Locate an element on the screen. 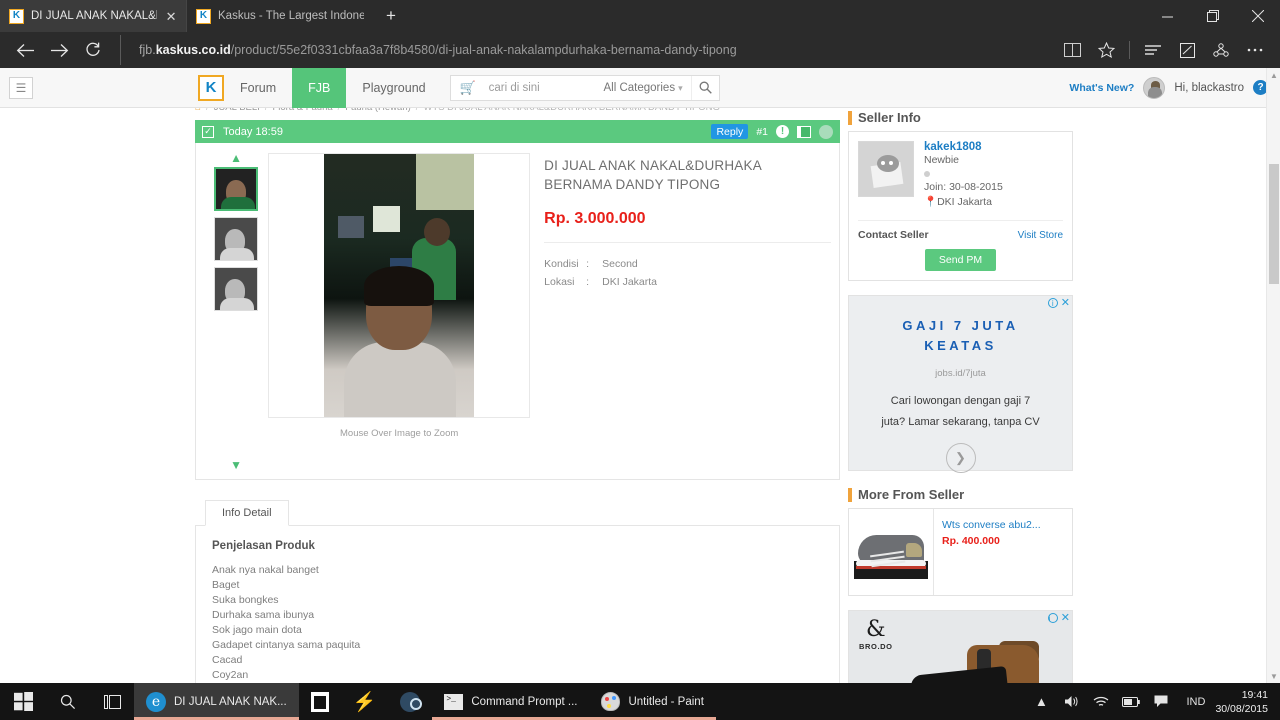  ad-controls: i ✕ is located at coordinates (1058, 303).